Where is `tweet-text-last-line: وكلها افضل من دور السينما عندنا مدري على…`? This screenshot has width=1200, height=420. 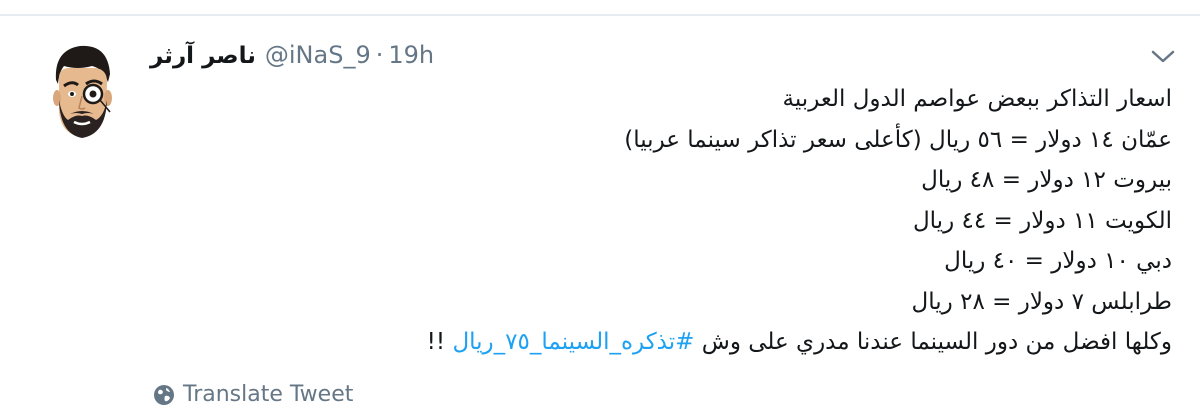
tweet-text-last-line: وكلها افضل من دور السينما عندنا مدري على… is located at coordinates (667, 342).